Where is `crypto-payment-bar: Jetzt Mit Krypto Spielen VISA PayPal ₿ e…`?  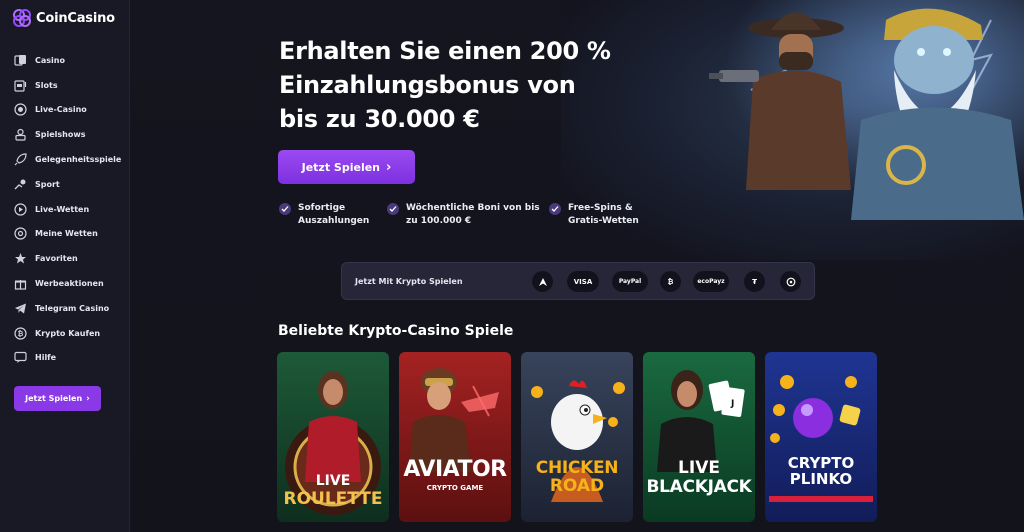
crypto-payment-bar: Jetzt Mit Krypto Spielen VISA PayPal ₿ e… is located at coordinates (578, 281).